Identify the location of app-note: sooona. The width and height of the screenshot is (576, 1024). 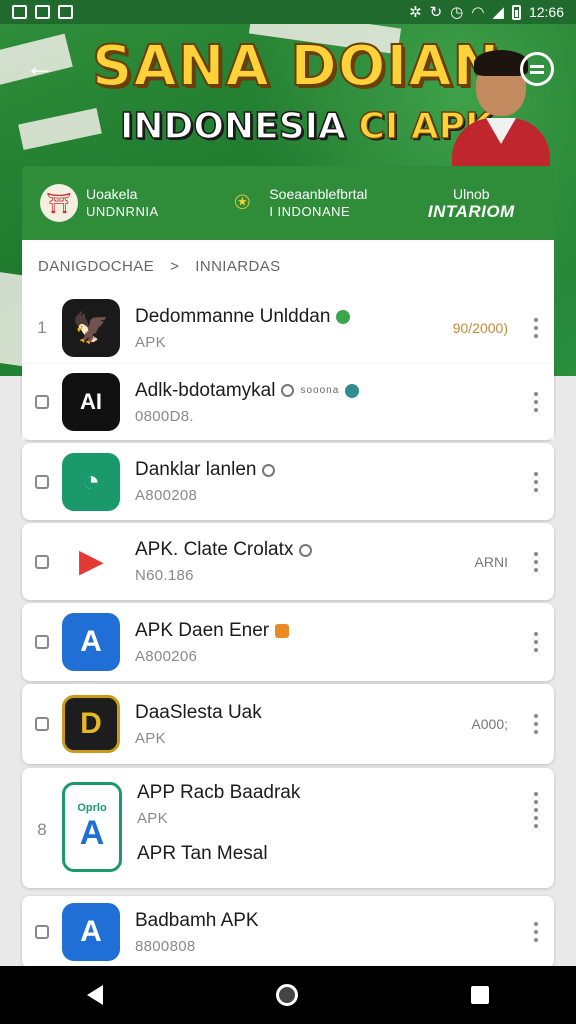
(320, 390).